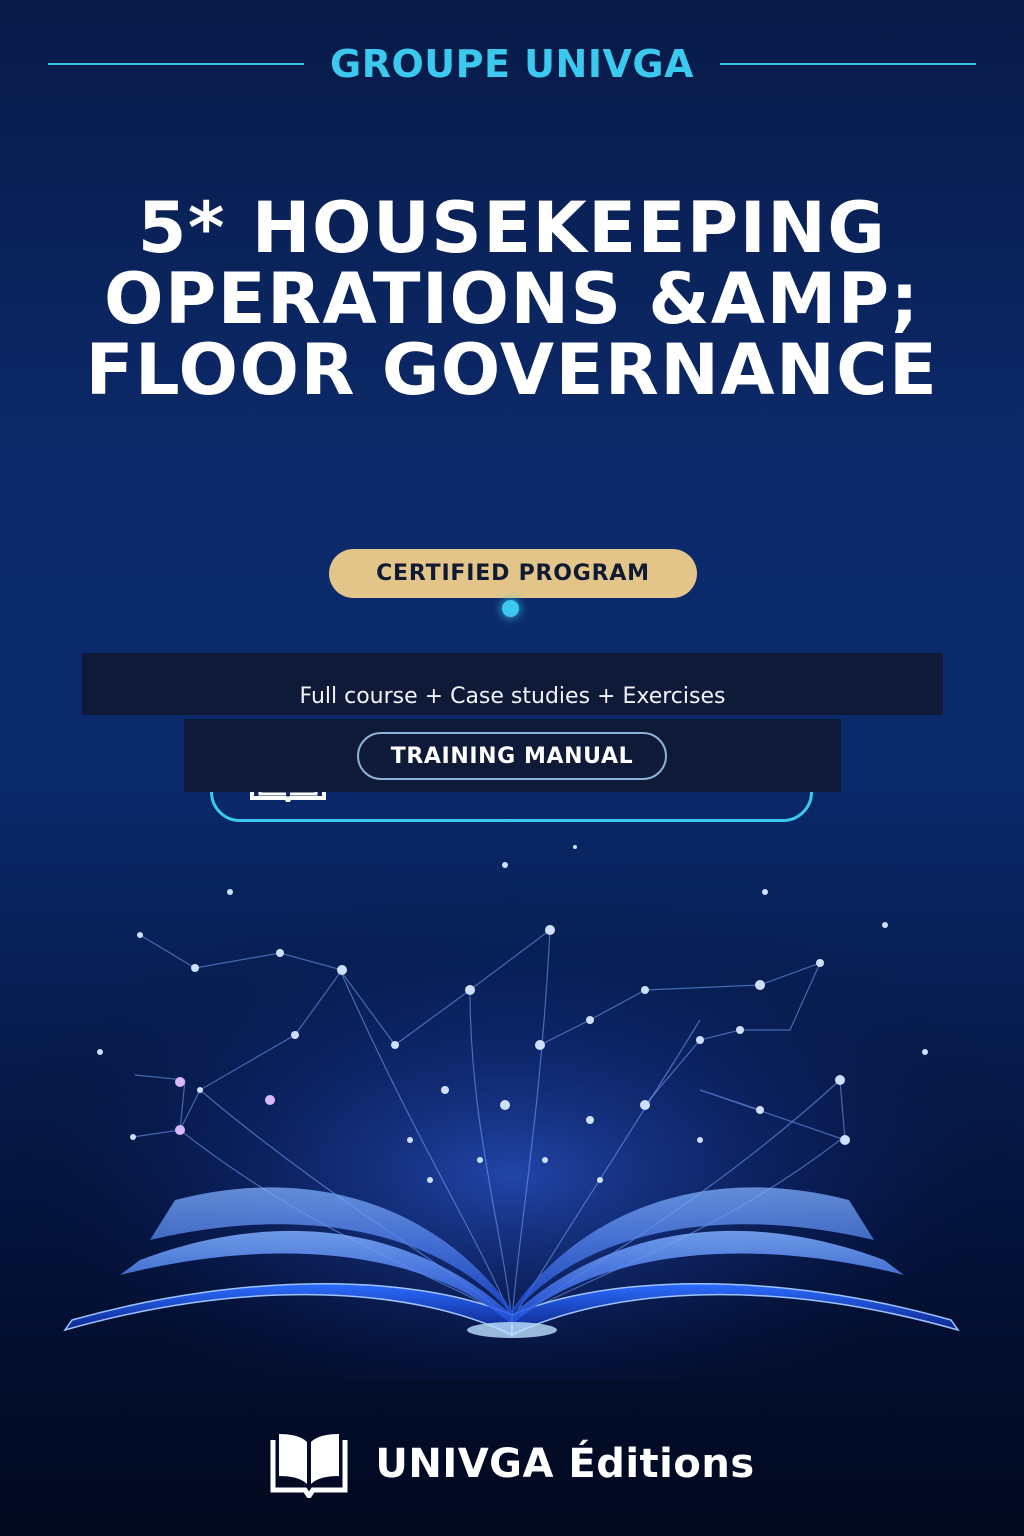 This screenshot has height=1536, width=1024. I want to click on certified-badge: CERTIFIED PROGRAM, so click(513, 573).